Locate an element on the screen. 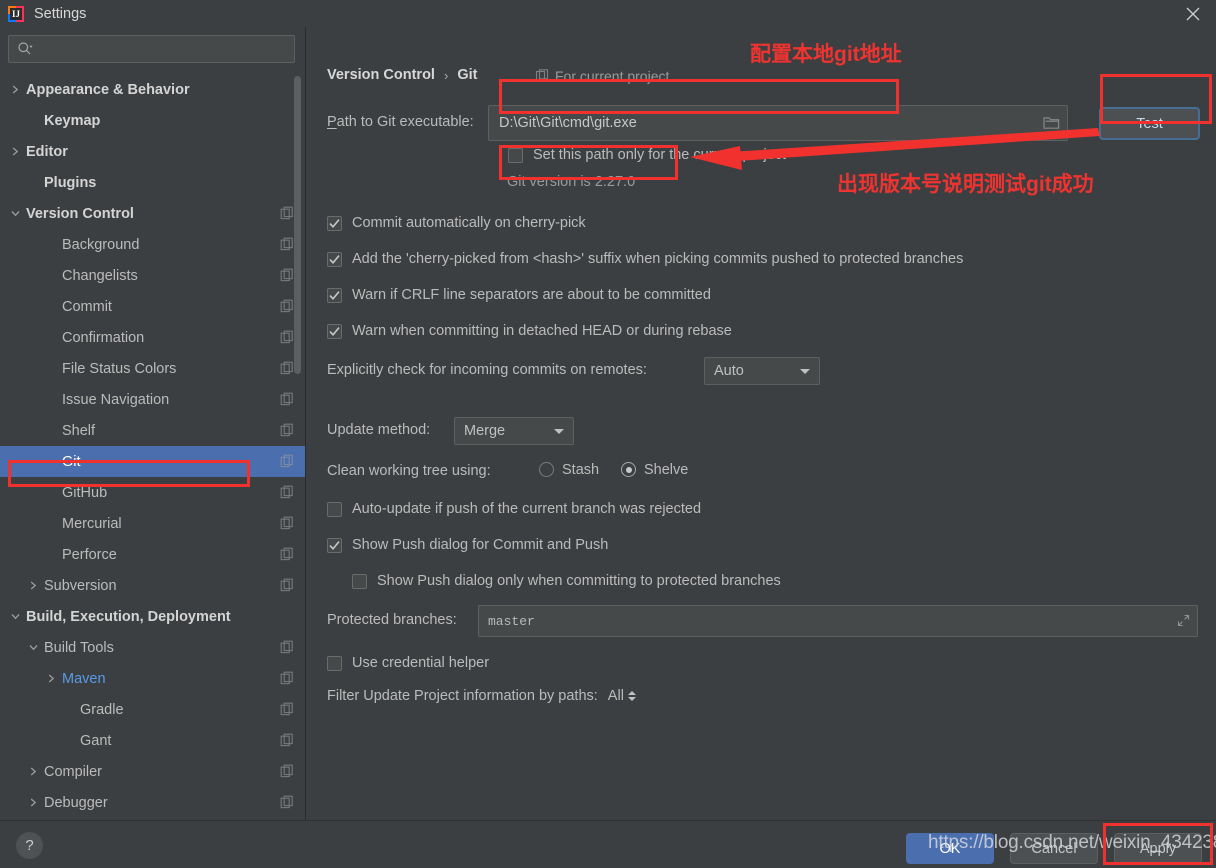 This screenshot has width=1216, height=868. sidebar-item-git: Git is located at coordinates (152, 461).